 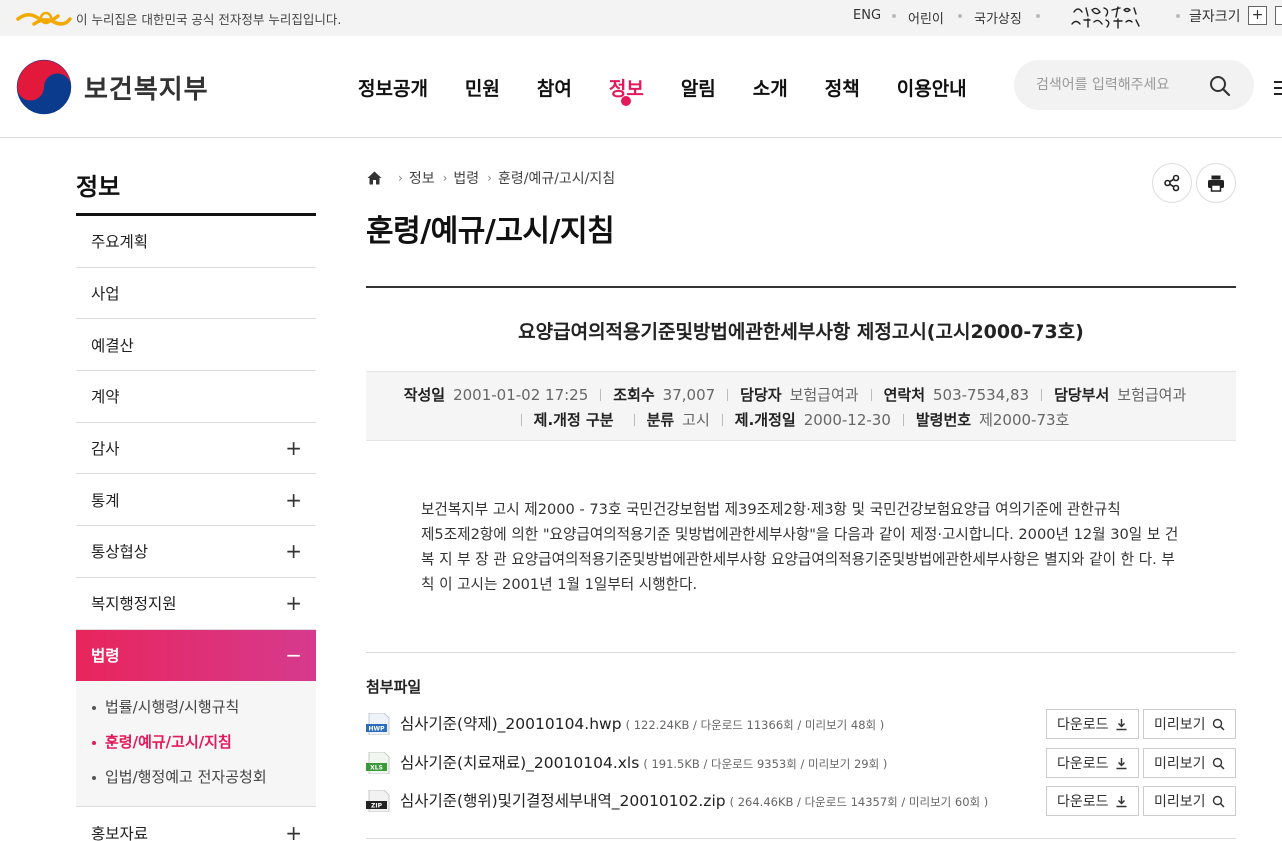 What do you see at coordinates (112, 345) in the screenshot?
I see `sidebar-item-label: 예결산` at bounding box center [112, 345].